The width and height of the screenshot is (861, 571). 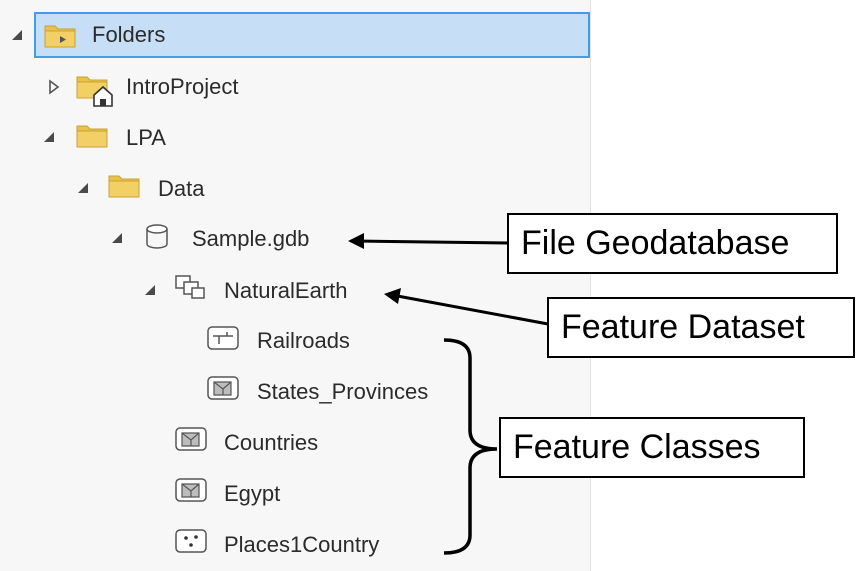 I want to click on callout-feature-classes: Feature Classes, so click(x=652, y=447).